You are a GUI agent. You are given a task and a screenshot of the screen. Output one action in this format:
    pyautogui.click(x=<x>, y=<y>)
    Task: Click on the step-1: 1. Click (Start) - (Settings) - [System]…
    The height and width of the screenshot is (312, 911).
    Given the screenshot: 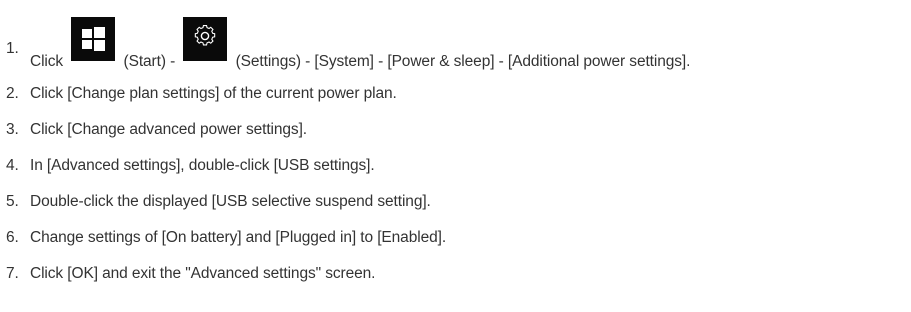 What is the action you would take?
    pyautogui.click(x=345, y=43)
    